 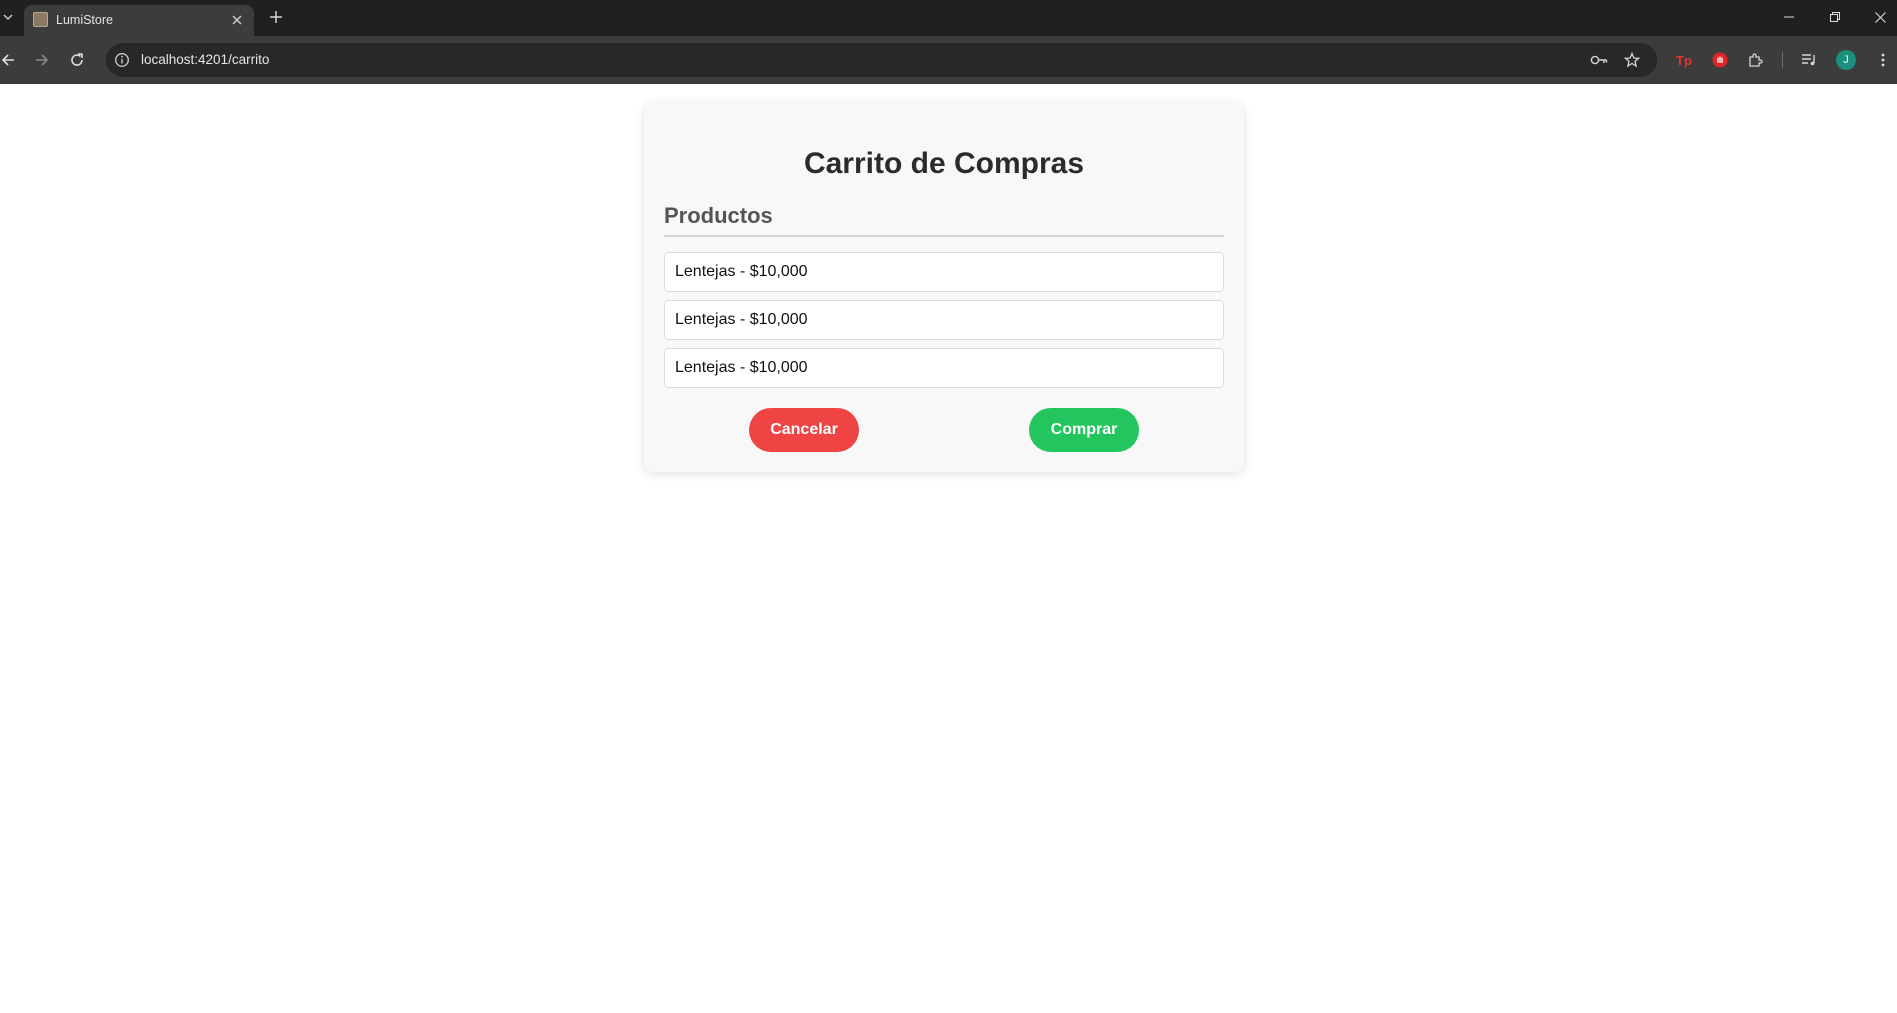 What do you see at coordinates (1599, 60) in the screenshot?
I see `key-icon` at bounding box center [1599, 60].